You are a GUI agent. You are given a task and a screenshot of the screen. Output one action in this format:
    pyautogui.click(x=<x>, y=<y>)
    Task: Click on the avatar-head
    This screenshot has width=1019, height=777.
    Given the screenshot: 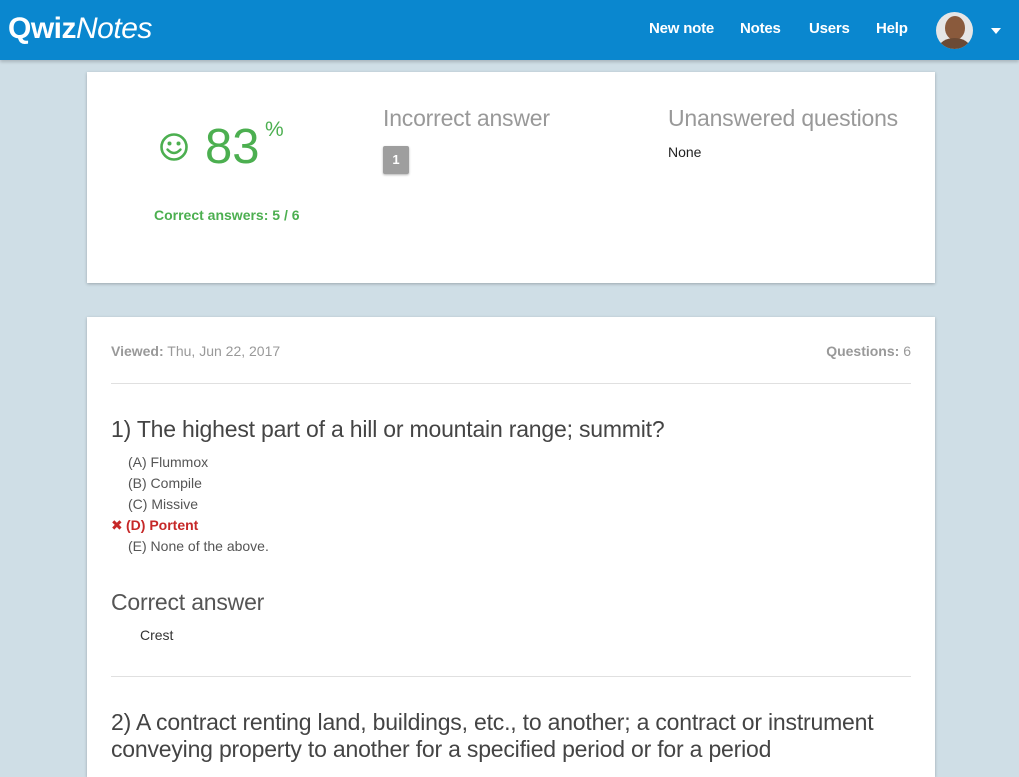 What is the action you would take?
    pyautogui.click(x=955, y=28)
    